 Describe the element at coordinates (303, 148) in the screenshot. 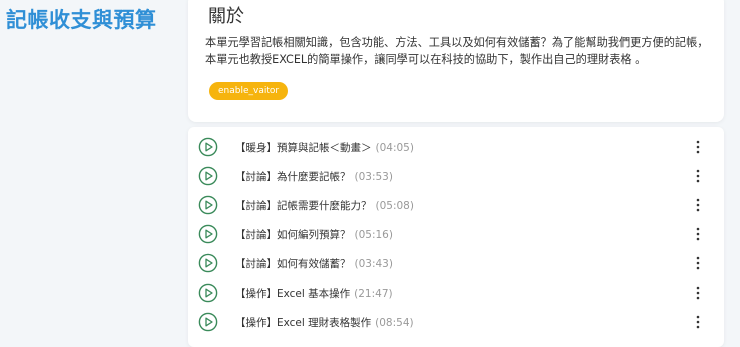

I see `lesson-title: 【暖身】預算與記帳＜動畫＞` at that location.